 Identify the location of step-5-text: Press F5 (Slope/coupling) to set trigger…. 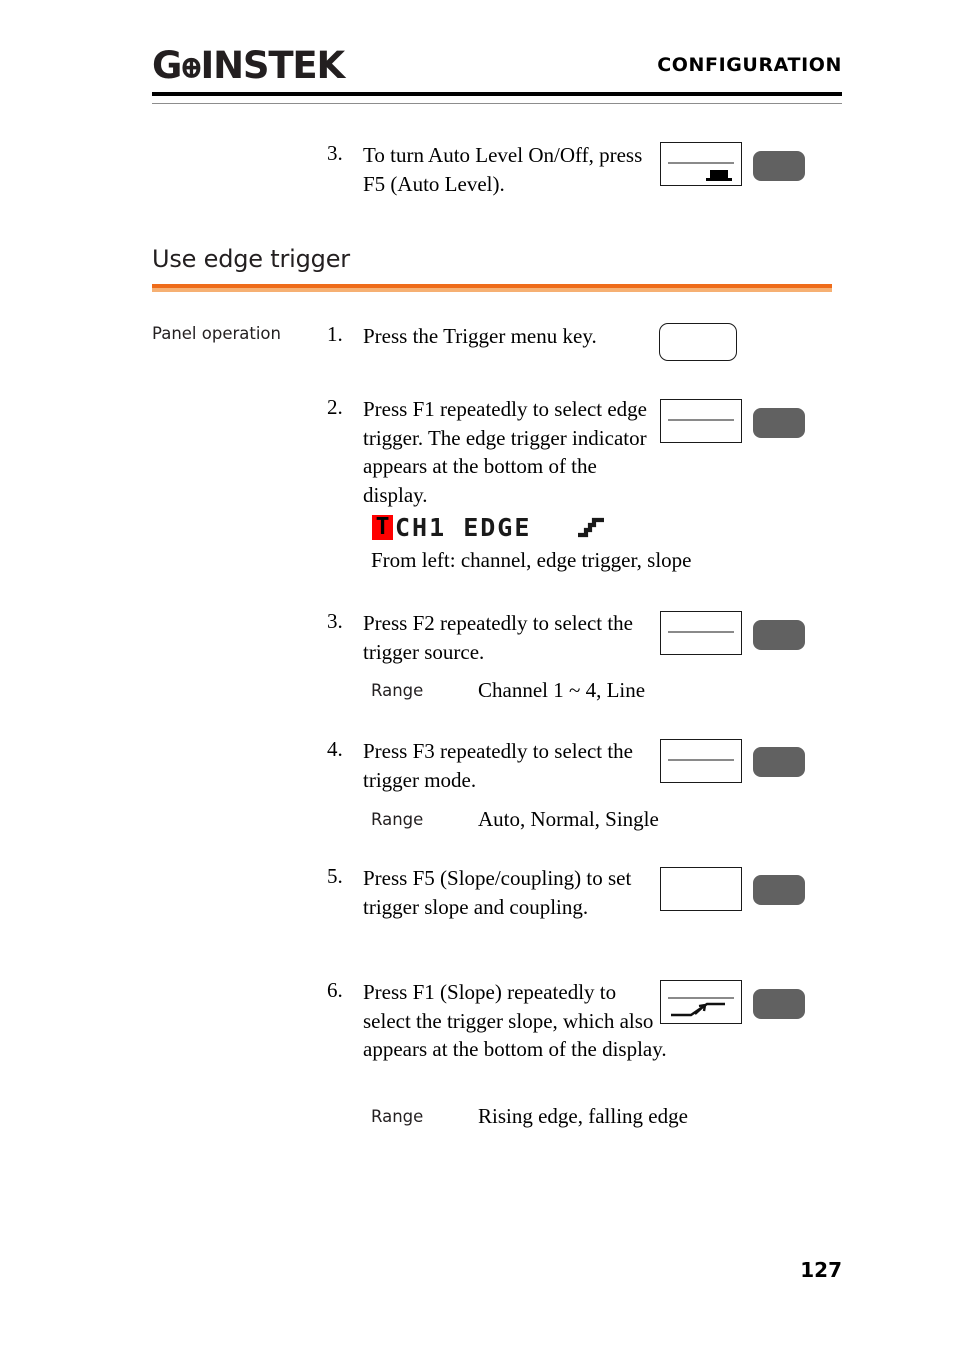
(497, 892).